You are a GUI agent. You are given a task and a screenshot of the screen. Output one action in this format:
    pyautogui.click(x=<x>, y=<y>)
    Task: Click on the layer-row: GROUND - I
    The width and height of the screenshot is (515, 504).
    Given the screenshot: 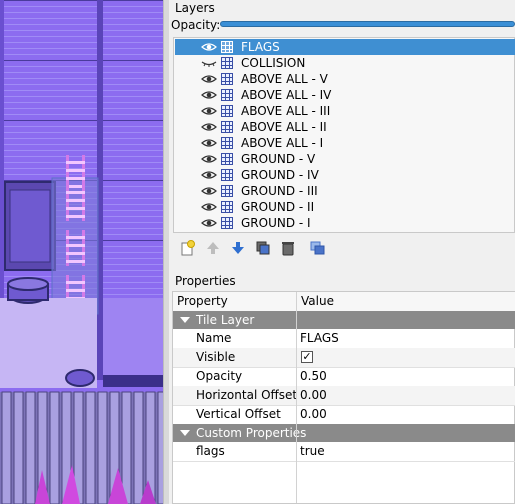 What is the action you would take?
    pyautogui.click(x=345, y=223)
    